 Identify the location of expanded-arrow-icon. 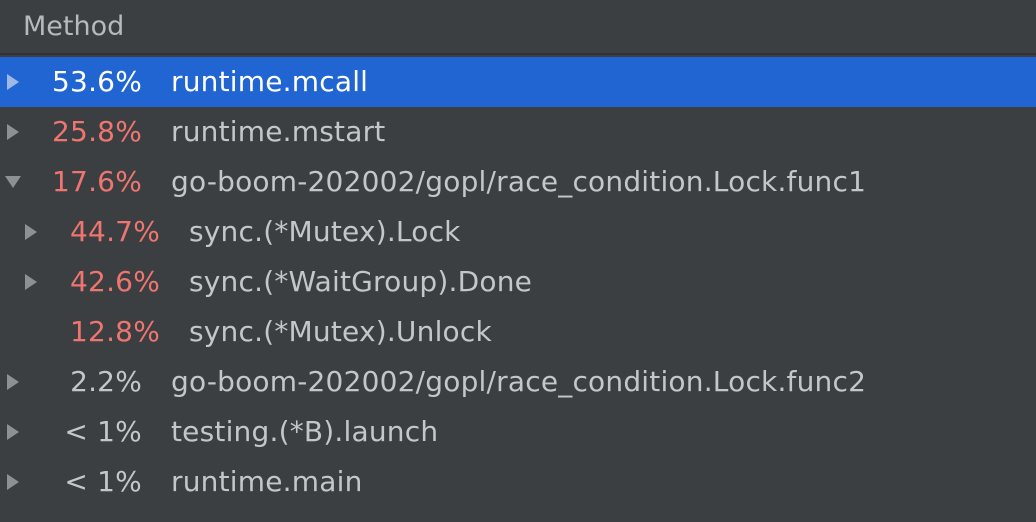
(13, 182).